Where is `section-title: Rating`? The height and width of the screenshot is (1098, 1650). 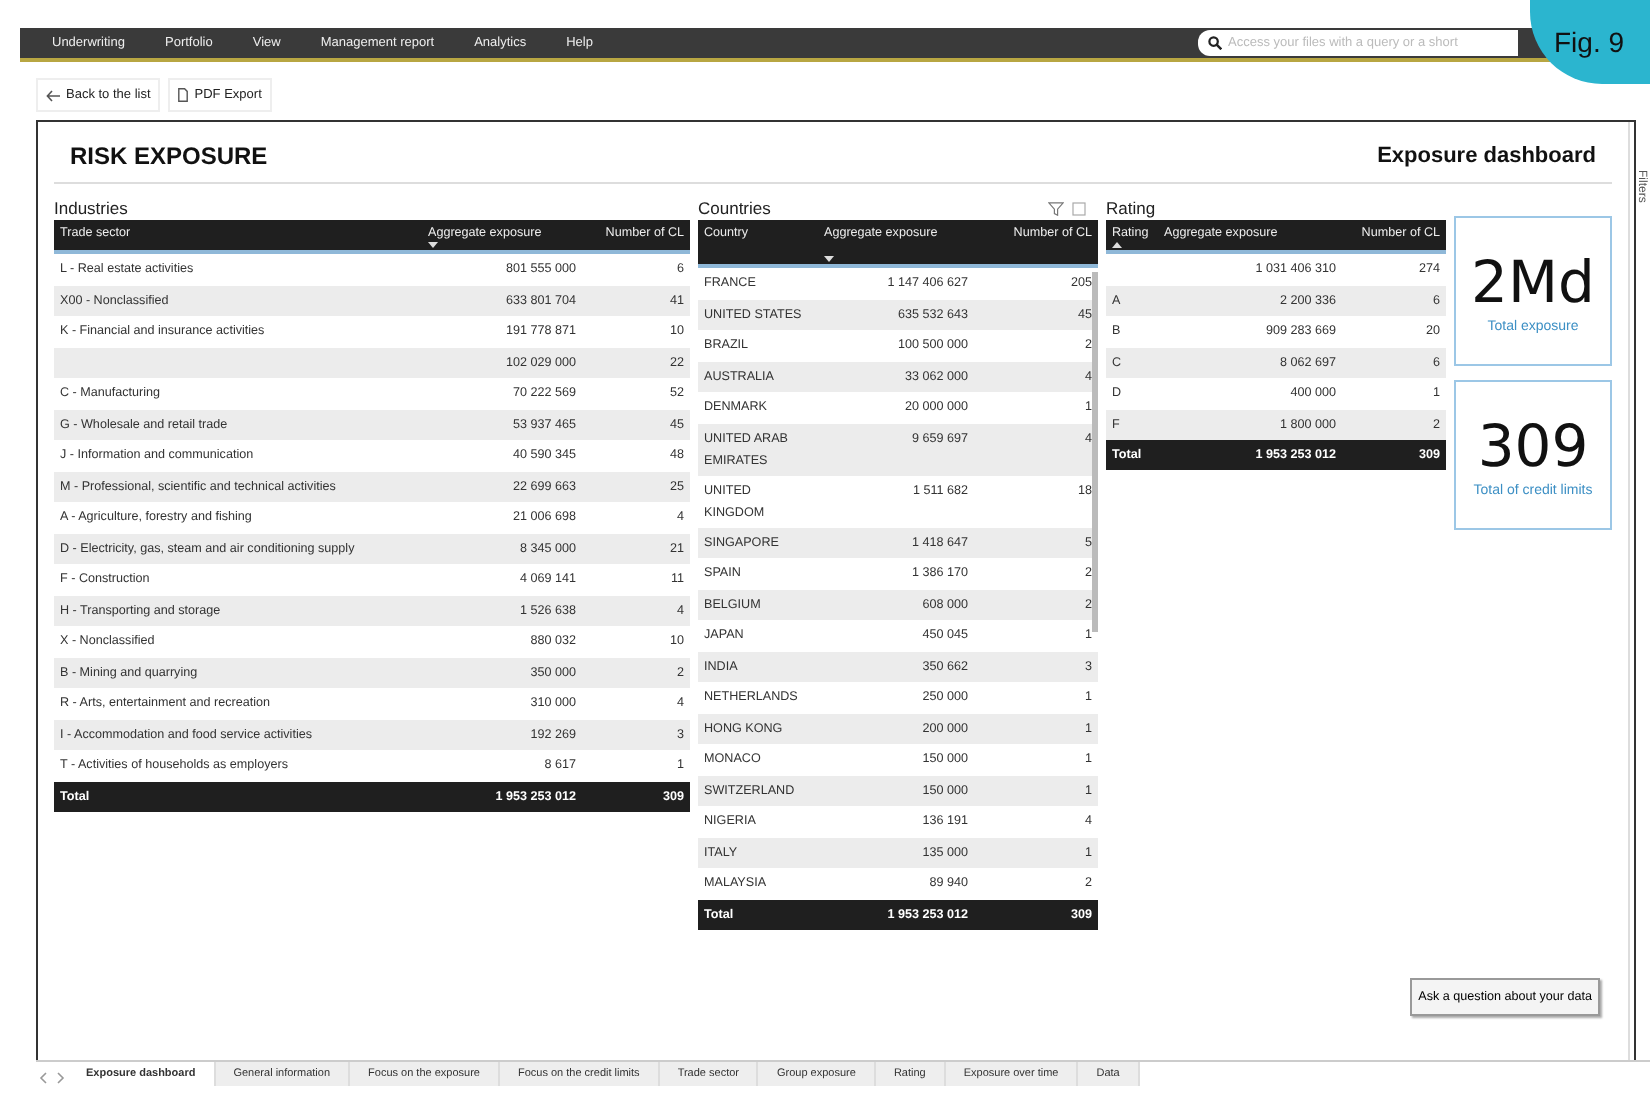
section-title: Rating is located at coordinates (1131, 208).